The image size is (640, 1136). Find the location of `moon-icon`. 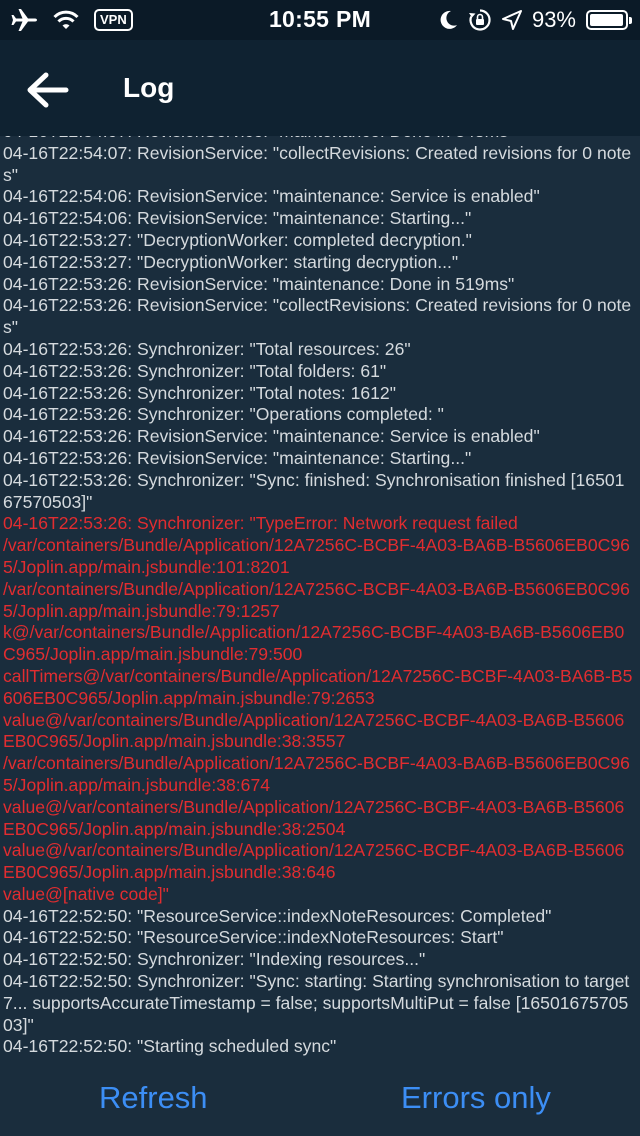

moon-icon is located at coordinates (448, 19).